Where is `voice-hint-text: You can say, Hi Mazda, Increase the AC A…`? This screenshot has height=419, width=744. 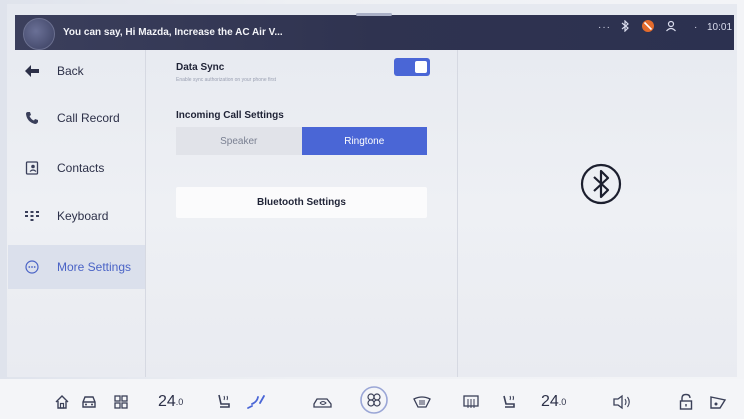
voice-hint-text: You can say, Hi Mazda, Increase the AC A… is located at coordinates (173, 32).